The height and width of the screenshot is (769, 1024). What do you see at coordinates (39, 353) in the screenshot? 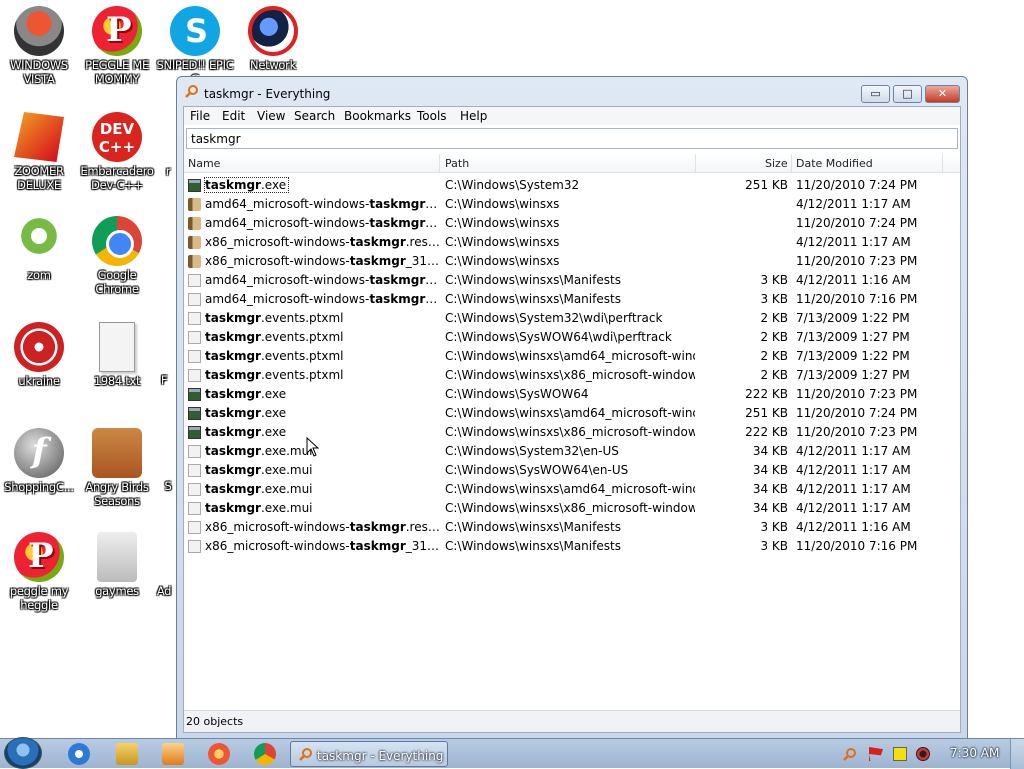
I see `desktop-icon-ukraine: ukraine` at bounding box center [39, 353].